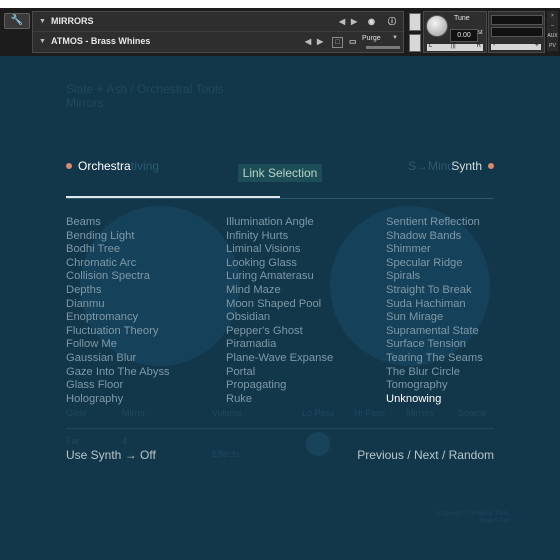  Describe the element at coordinates (516, 46) in the screenshot. I see `volume-slider: - +` at that location.